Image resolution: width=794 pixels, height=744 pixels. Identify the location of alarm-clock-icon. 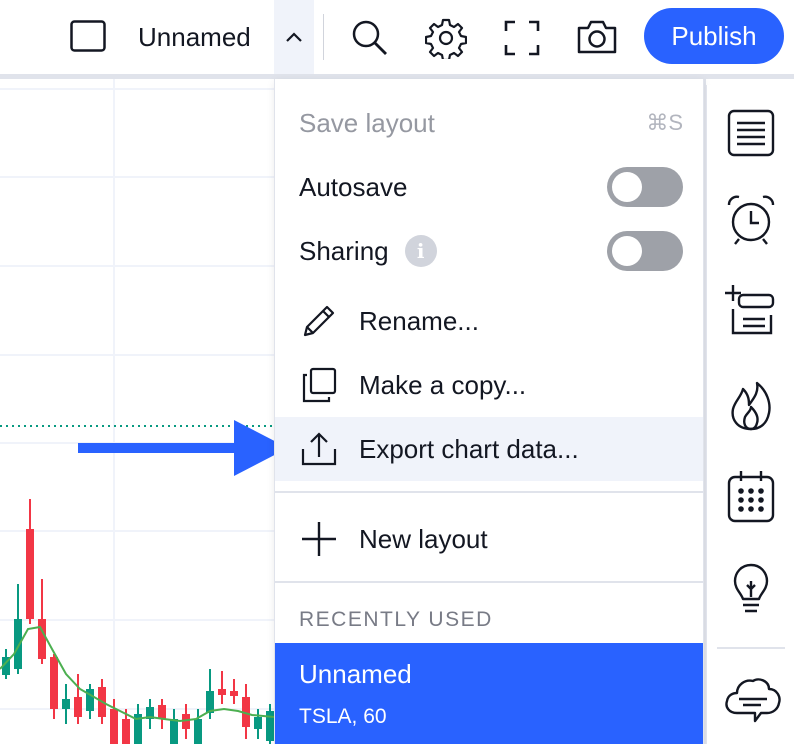
(751, 219).